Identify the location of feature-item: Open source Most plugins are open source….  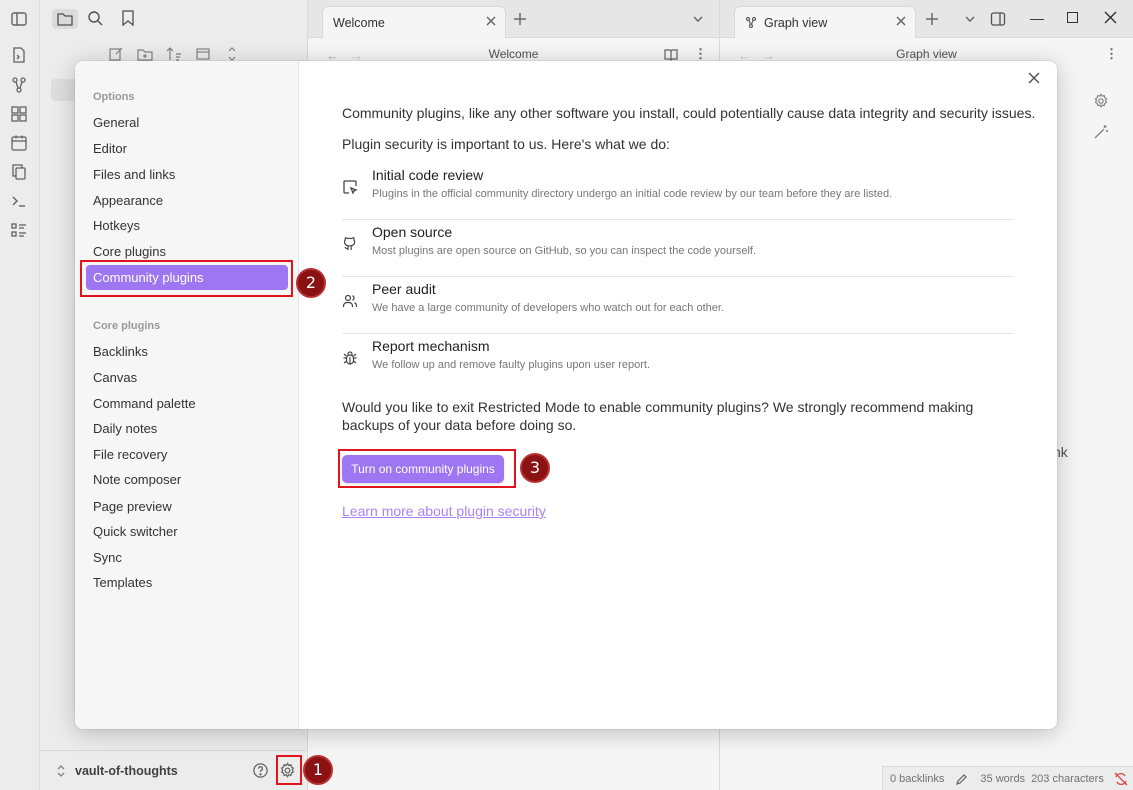
(678, 248).